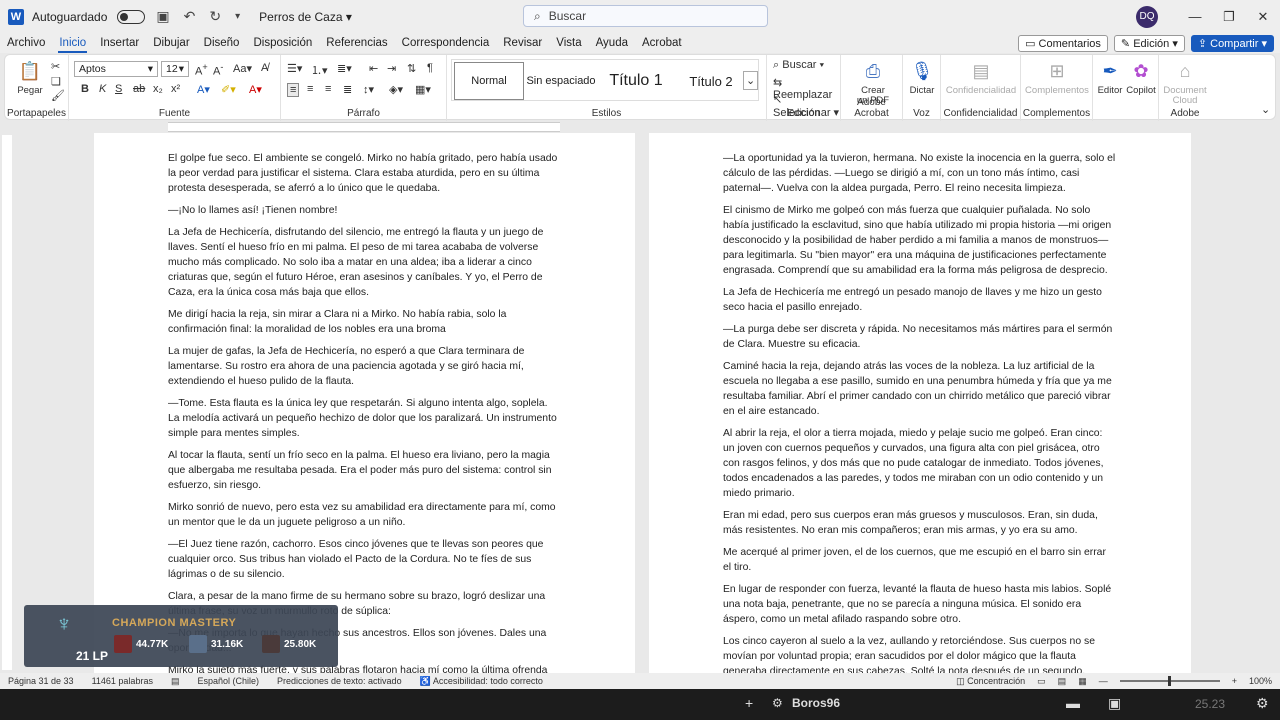  I want to click on change-case-icon: Aa▾, so click(242, 68).